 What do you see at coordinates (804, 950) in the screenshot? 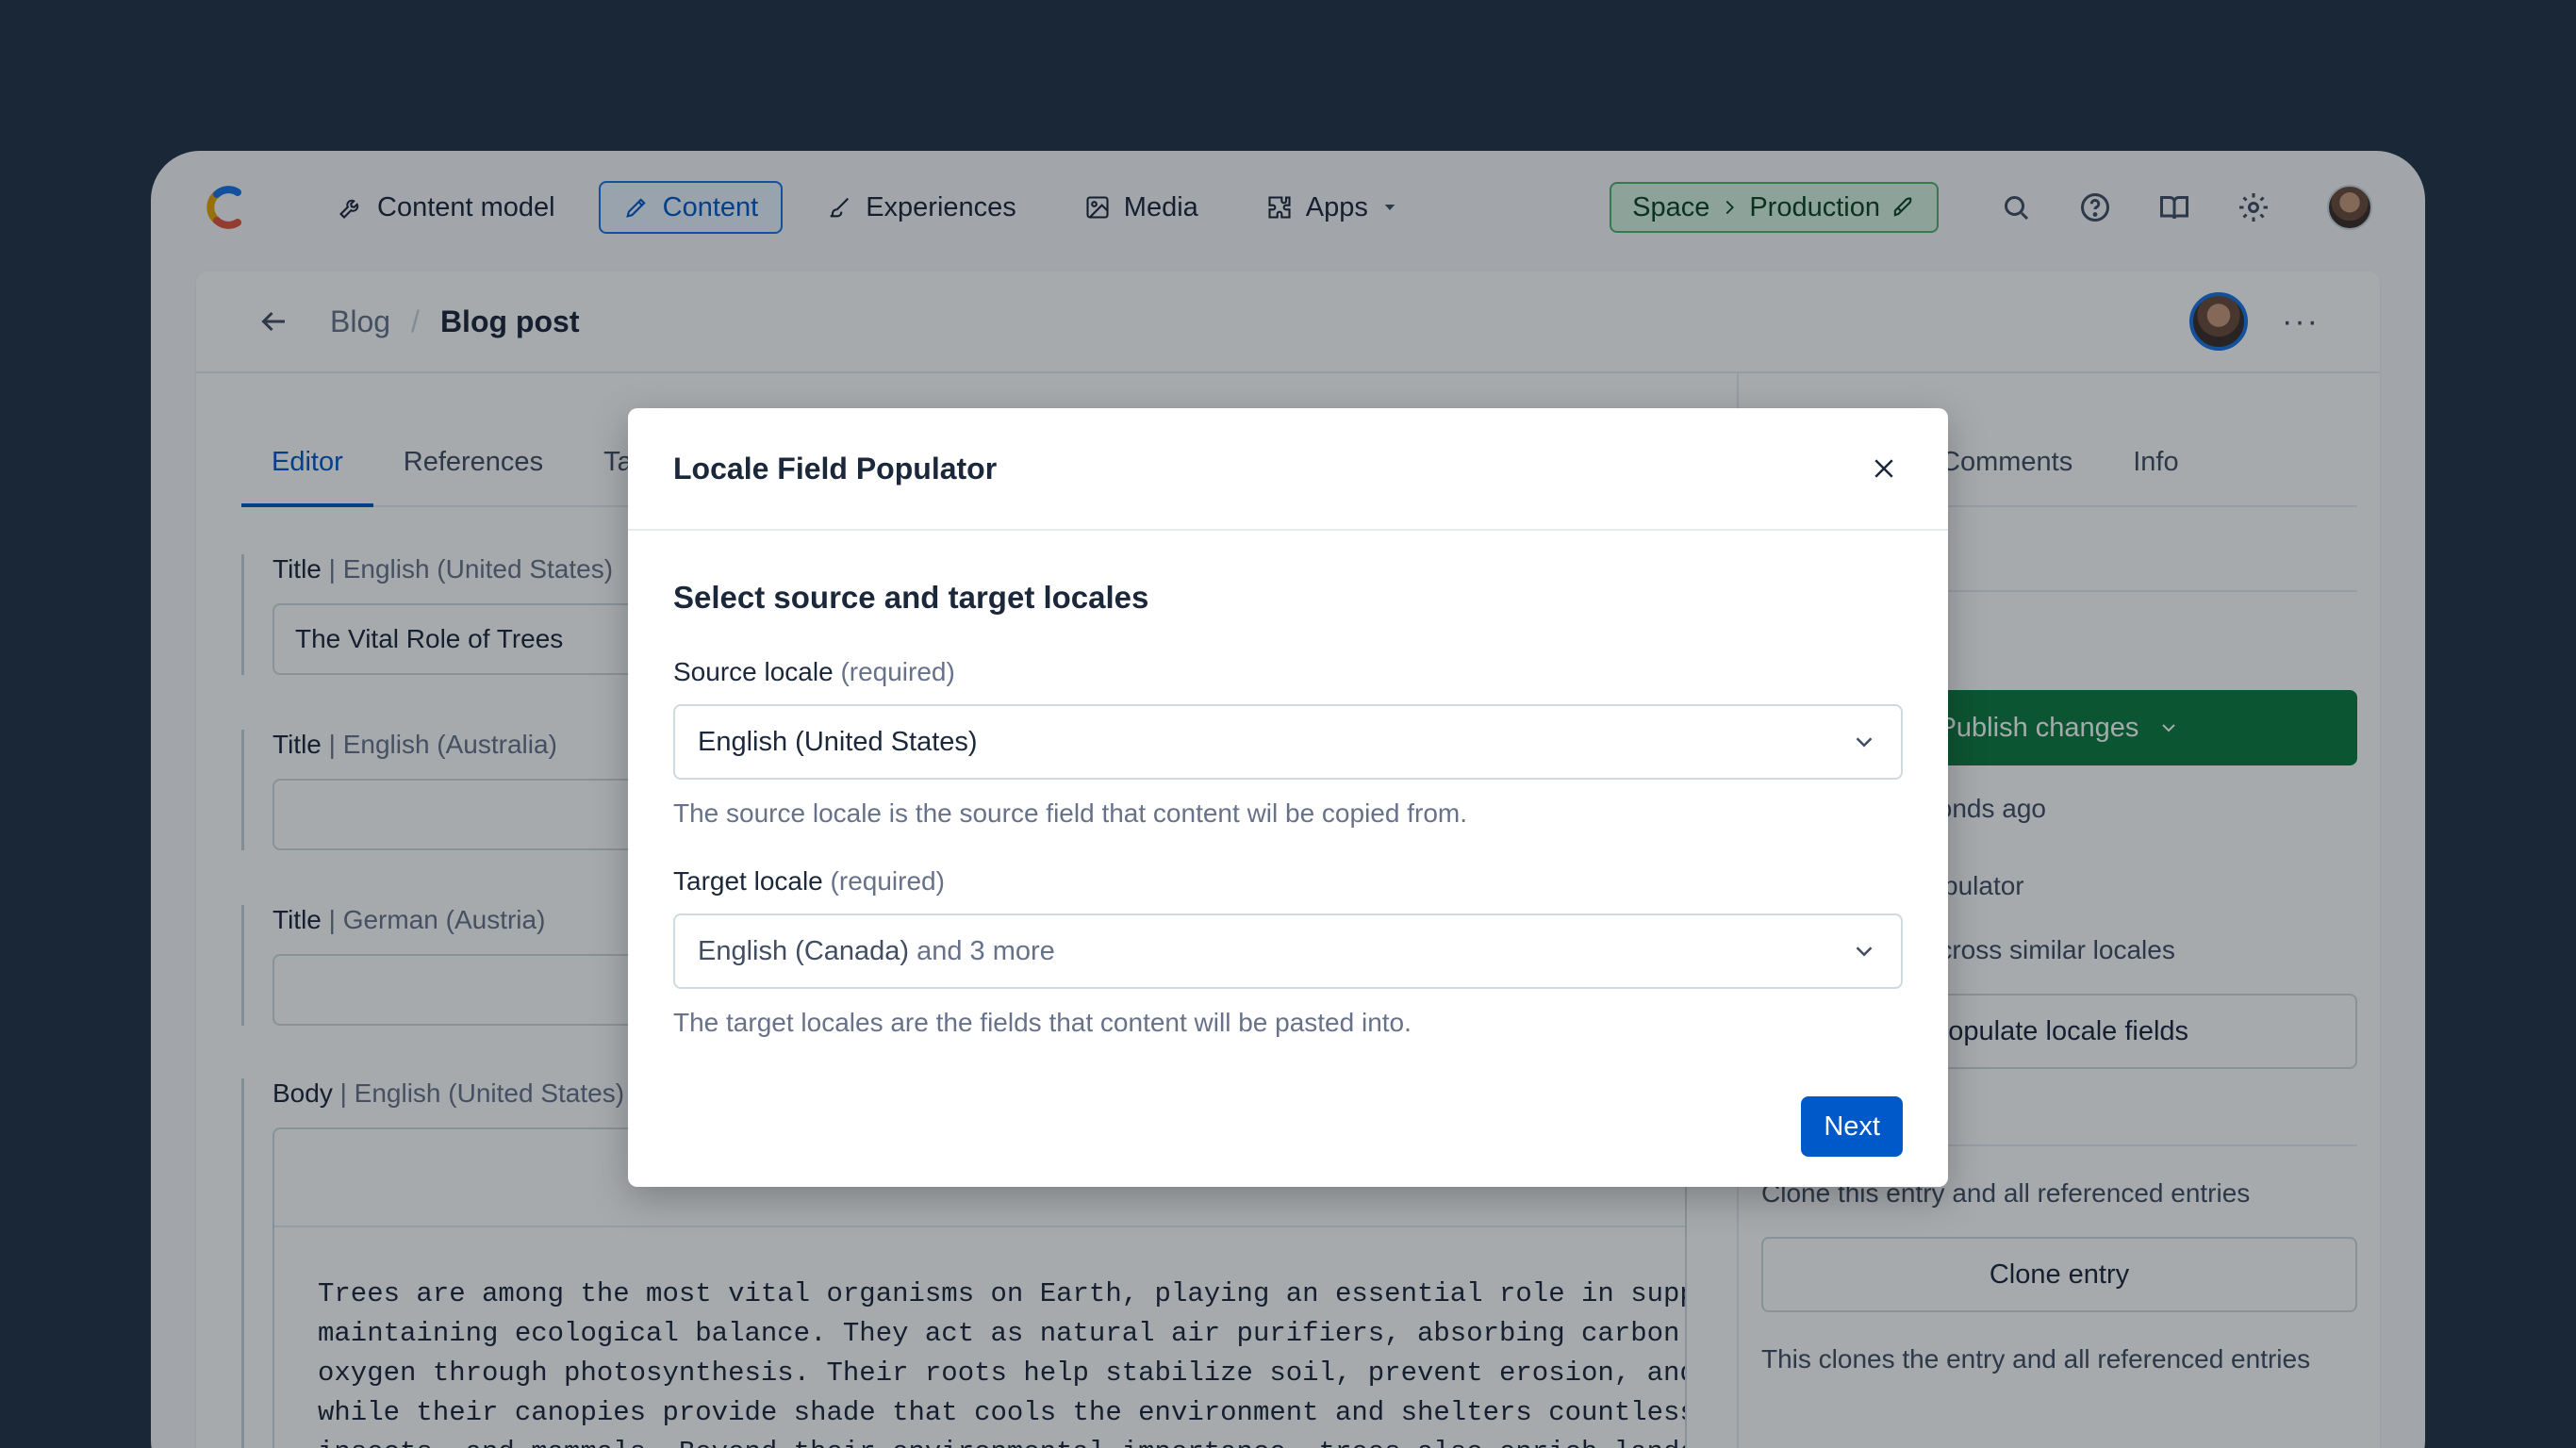
I see `target-locale-value: English (Canada)` at bounding box center [804, 950].